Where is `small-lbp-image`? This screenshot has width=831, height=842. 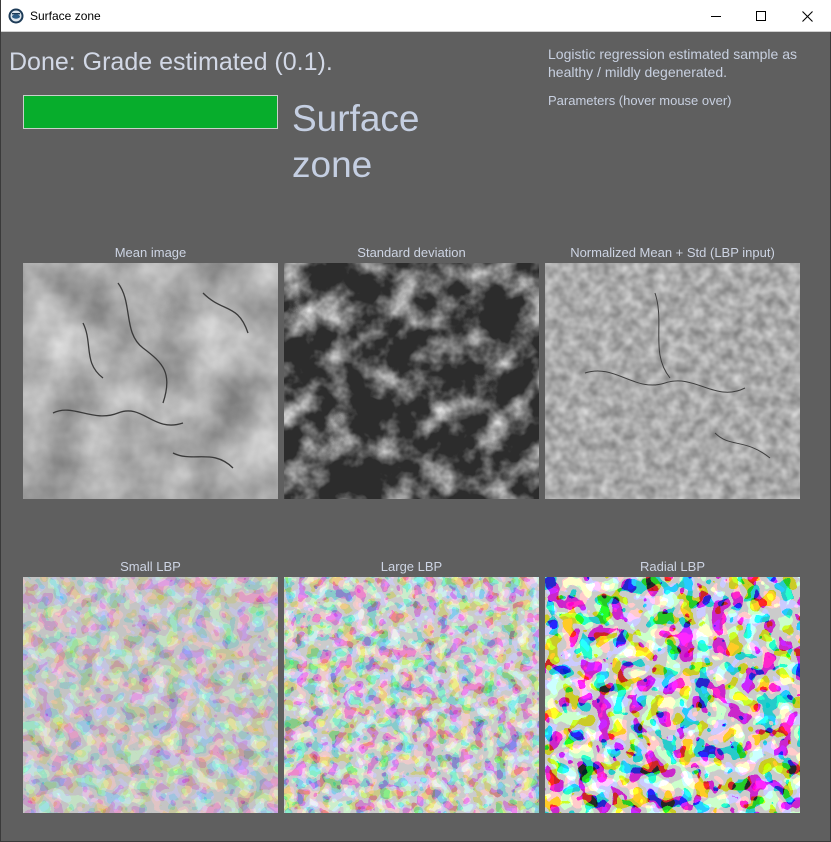 small-lbp-image is located at coordinates (150, 695).